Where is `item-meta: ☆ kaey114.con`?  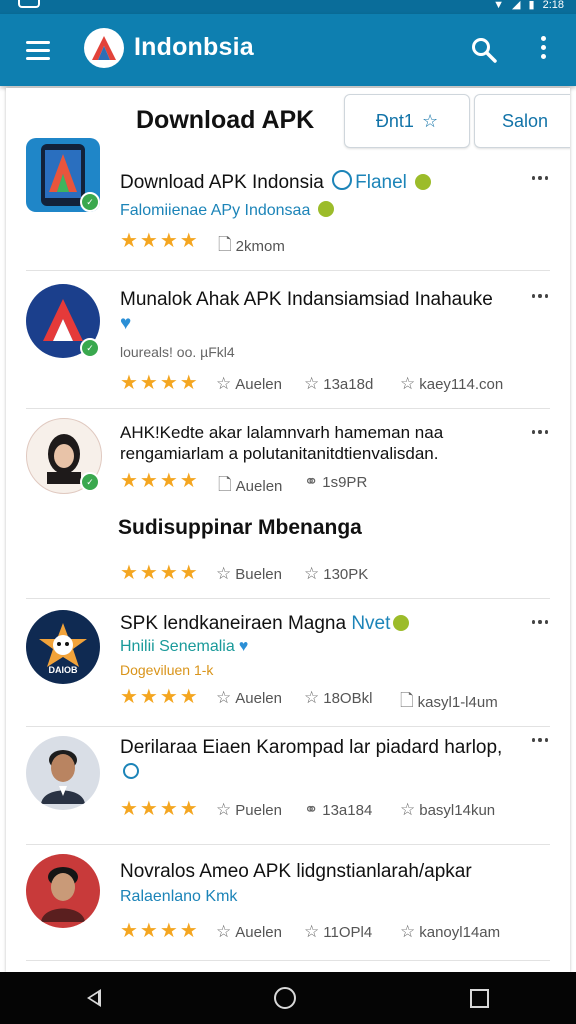 item-meta: ☆ kaey114.con is located at coordinates (452, 383).